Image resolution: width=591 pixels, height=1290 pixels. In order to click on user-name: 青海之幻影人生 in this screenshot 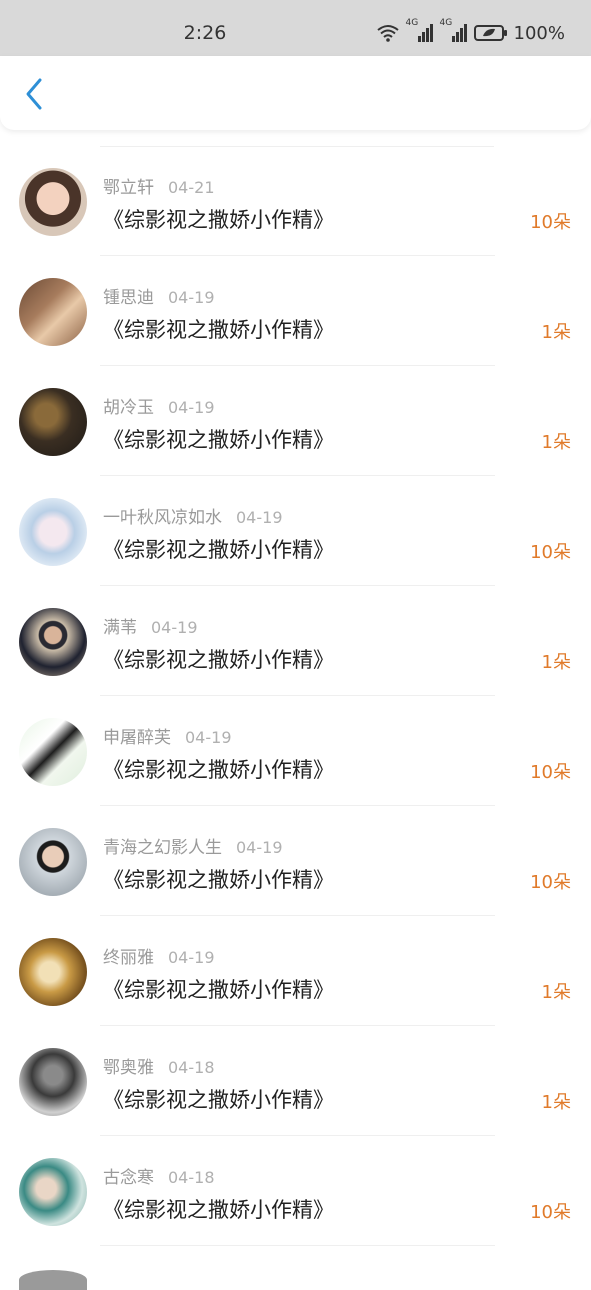, I will do `click(162, 848)`.